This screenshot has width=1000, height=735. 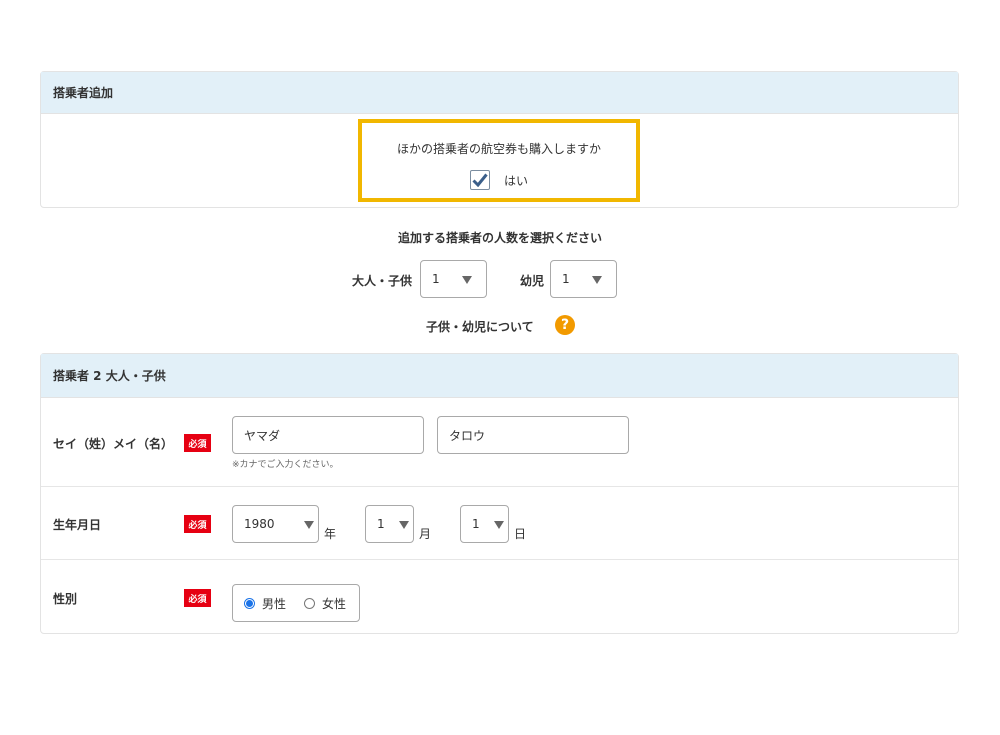 I want to click on birth-day-select: 1, so click(x=484, y=524).